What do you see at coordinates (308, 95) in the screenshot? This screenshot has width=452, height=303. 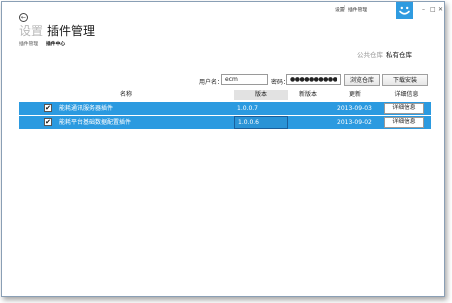 I see `column-header-new-version: 新版本` at bounding box center [308, 95].